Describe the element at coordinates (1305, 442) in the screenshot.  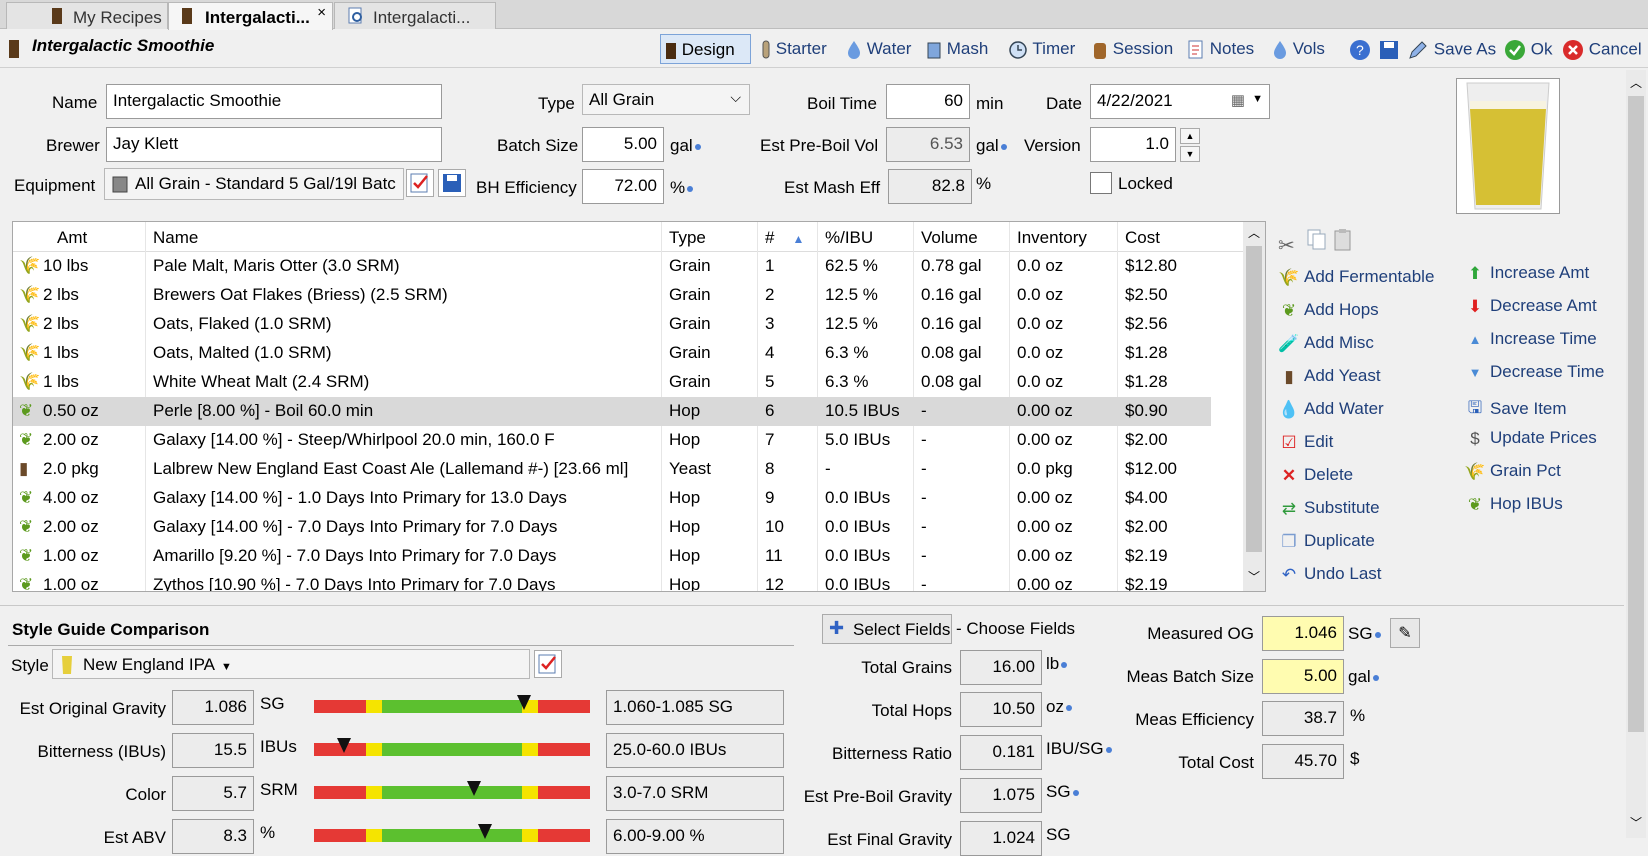
I see `edit-button: ☑ Edit` at that location.